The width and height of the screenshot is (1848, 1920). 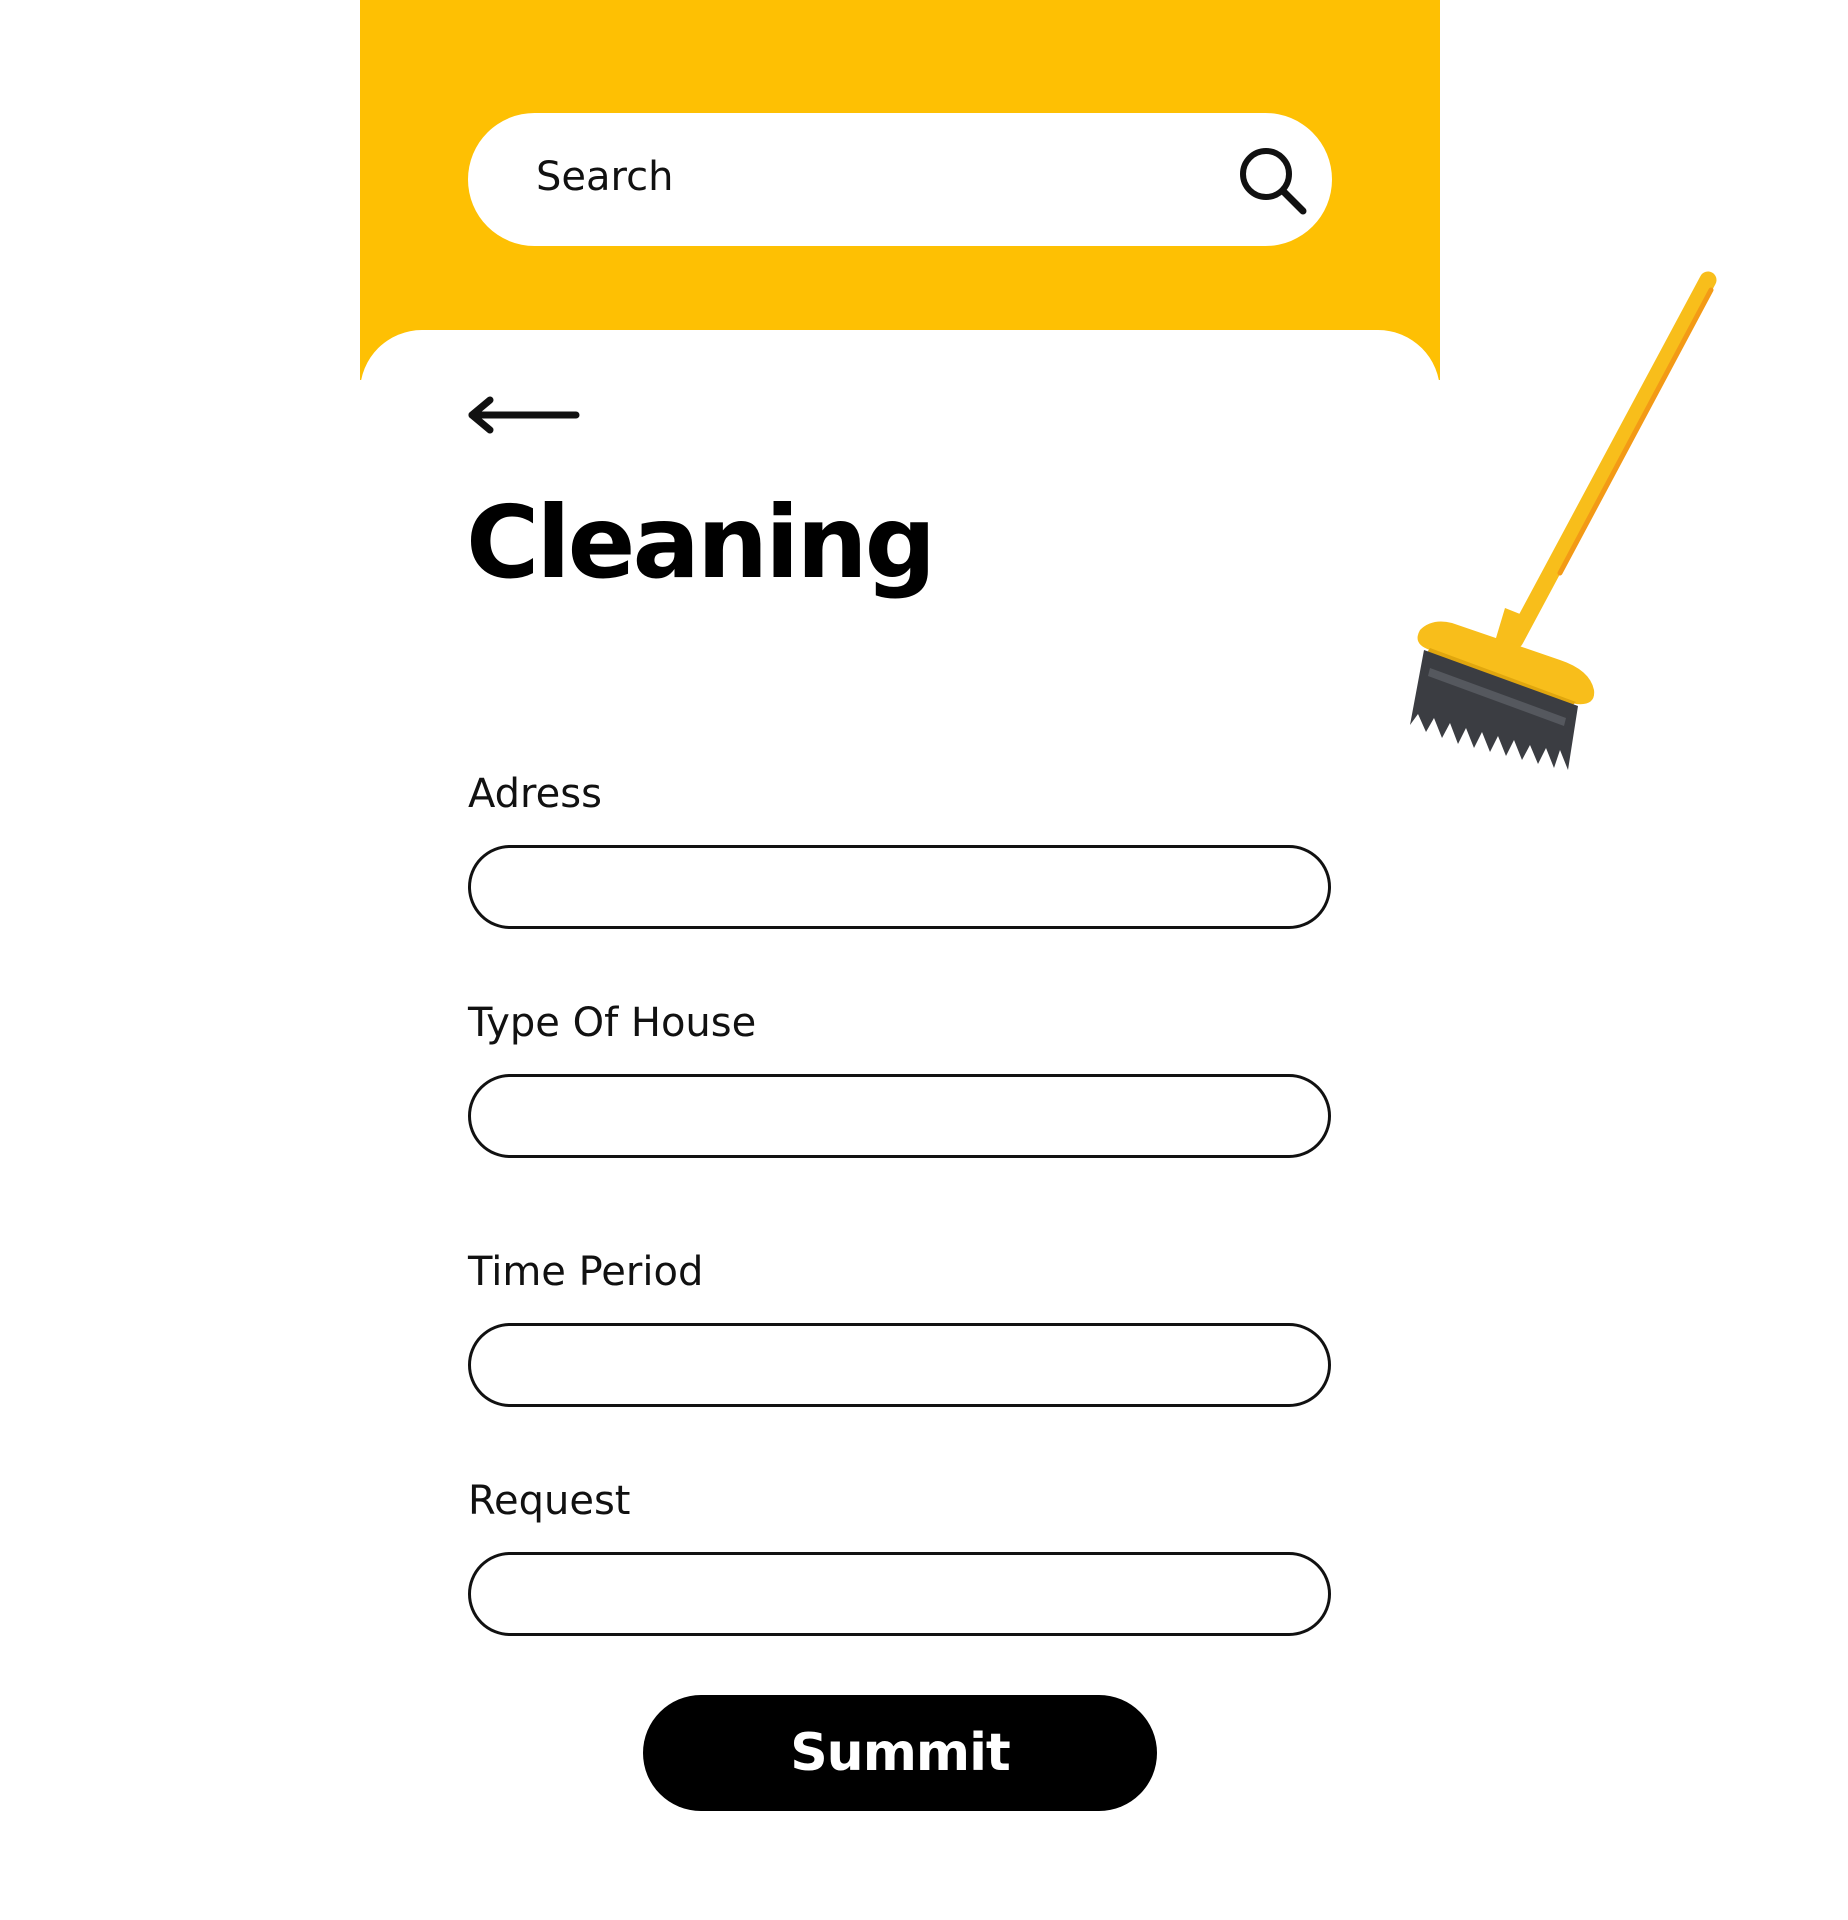 I want to click on search-input: Search, so click(x=604, y=177).